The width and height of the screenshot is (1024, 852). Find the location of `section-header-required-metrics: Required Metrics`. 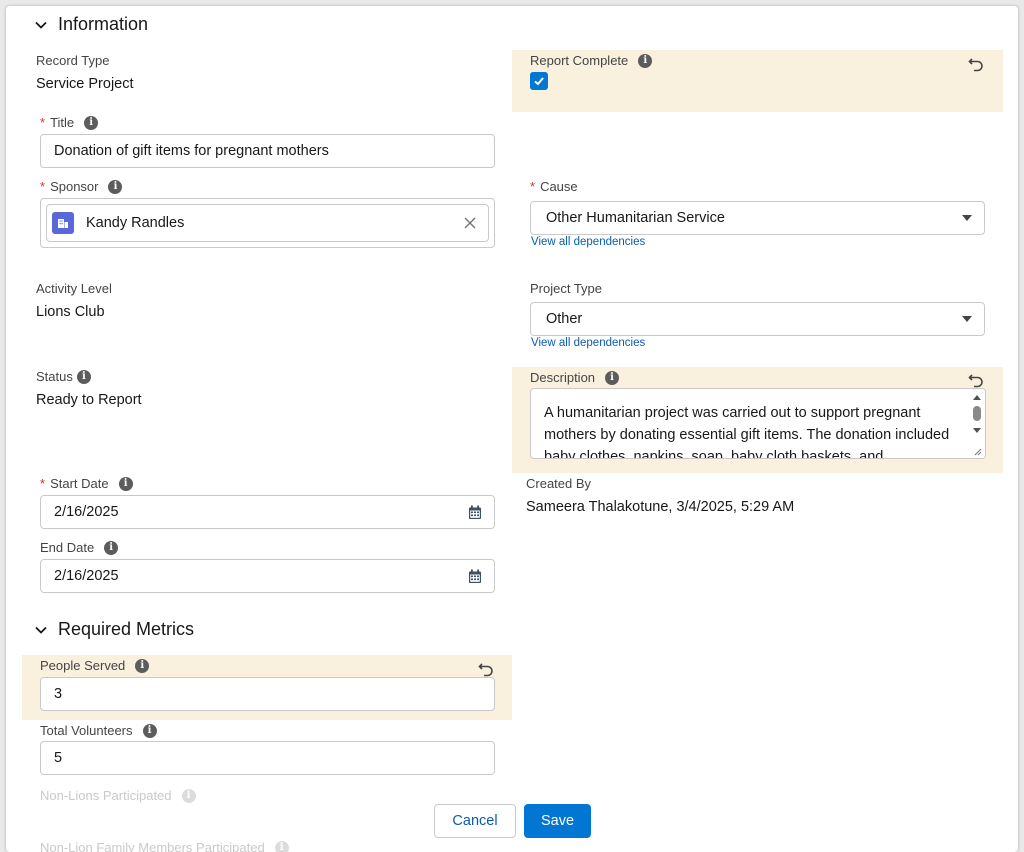

section-header-required-metrics: Required Metrics is located at coordinates (114, 629).